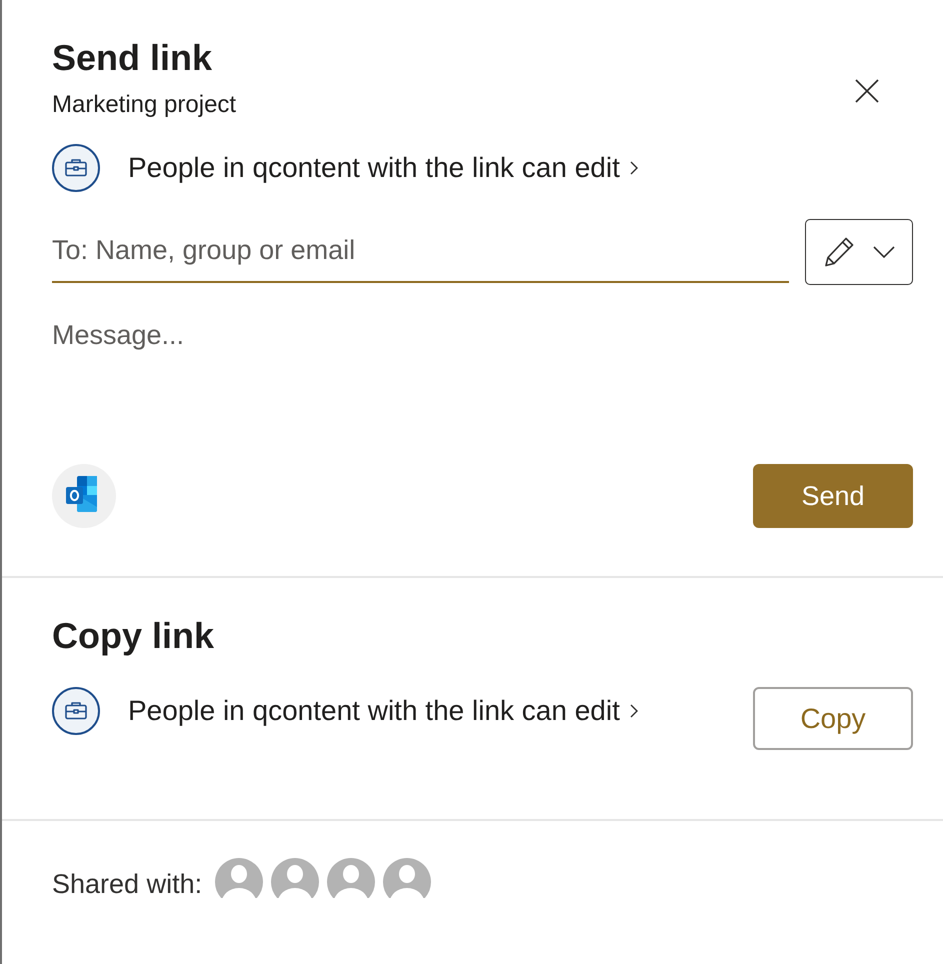 The image size is (943, 964). I want to click on copy-button: Copy, so click(833, 718).